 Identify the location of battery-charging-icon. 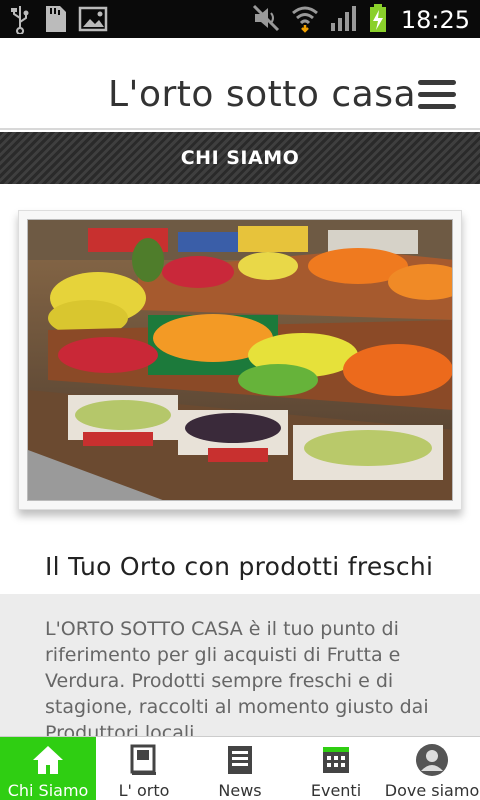
(378, 20).